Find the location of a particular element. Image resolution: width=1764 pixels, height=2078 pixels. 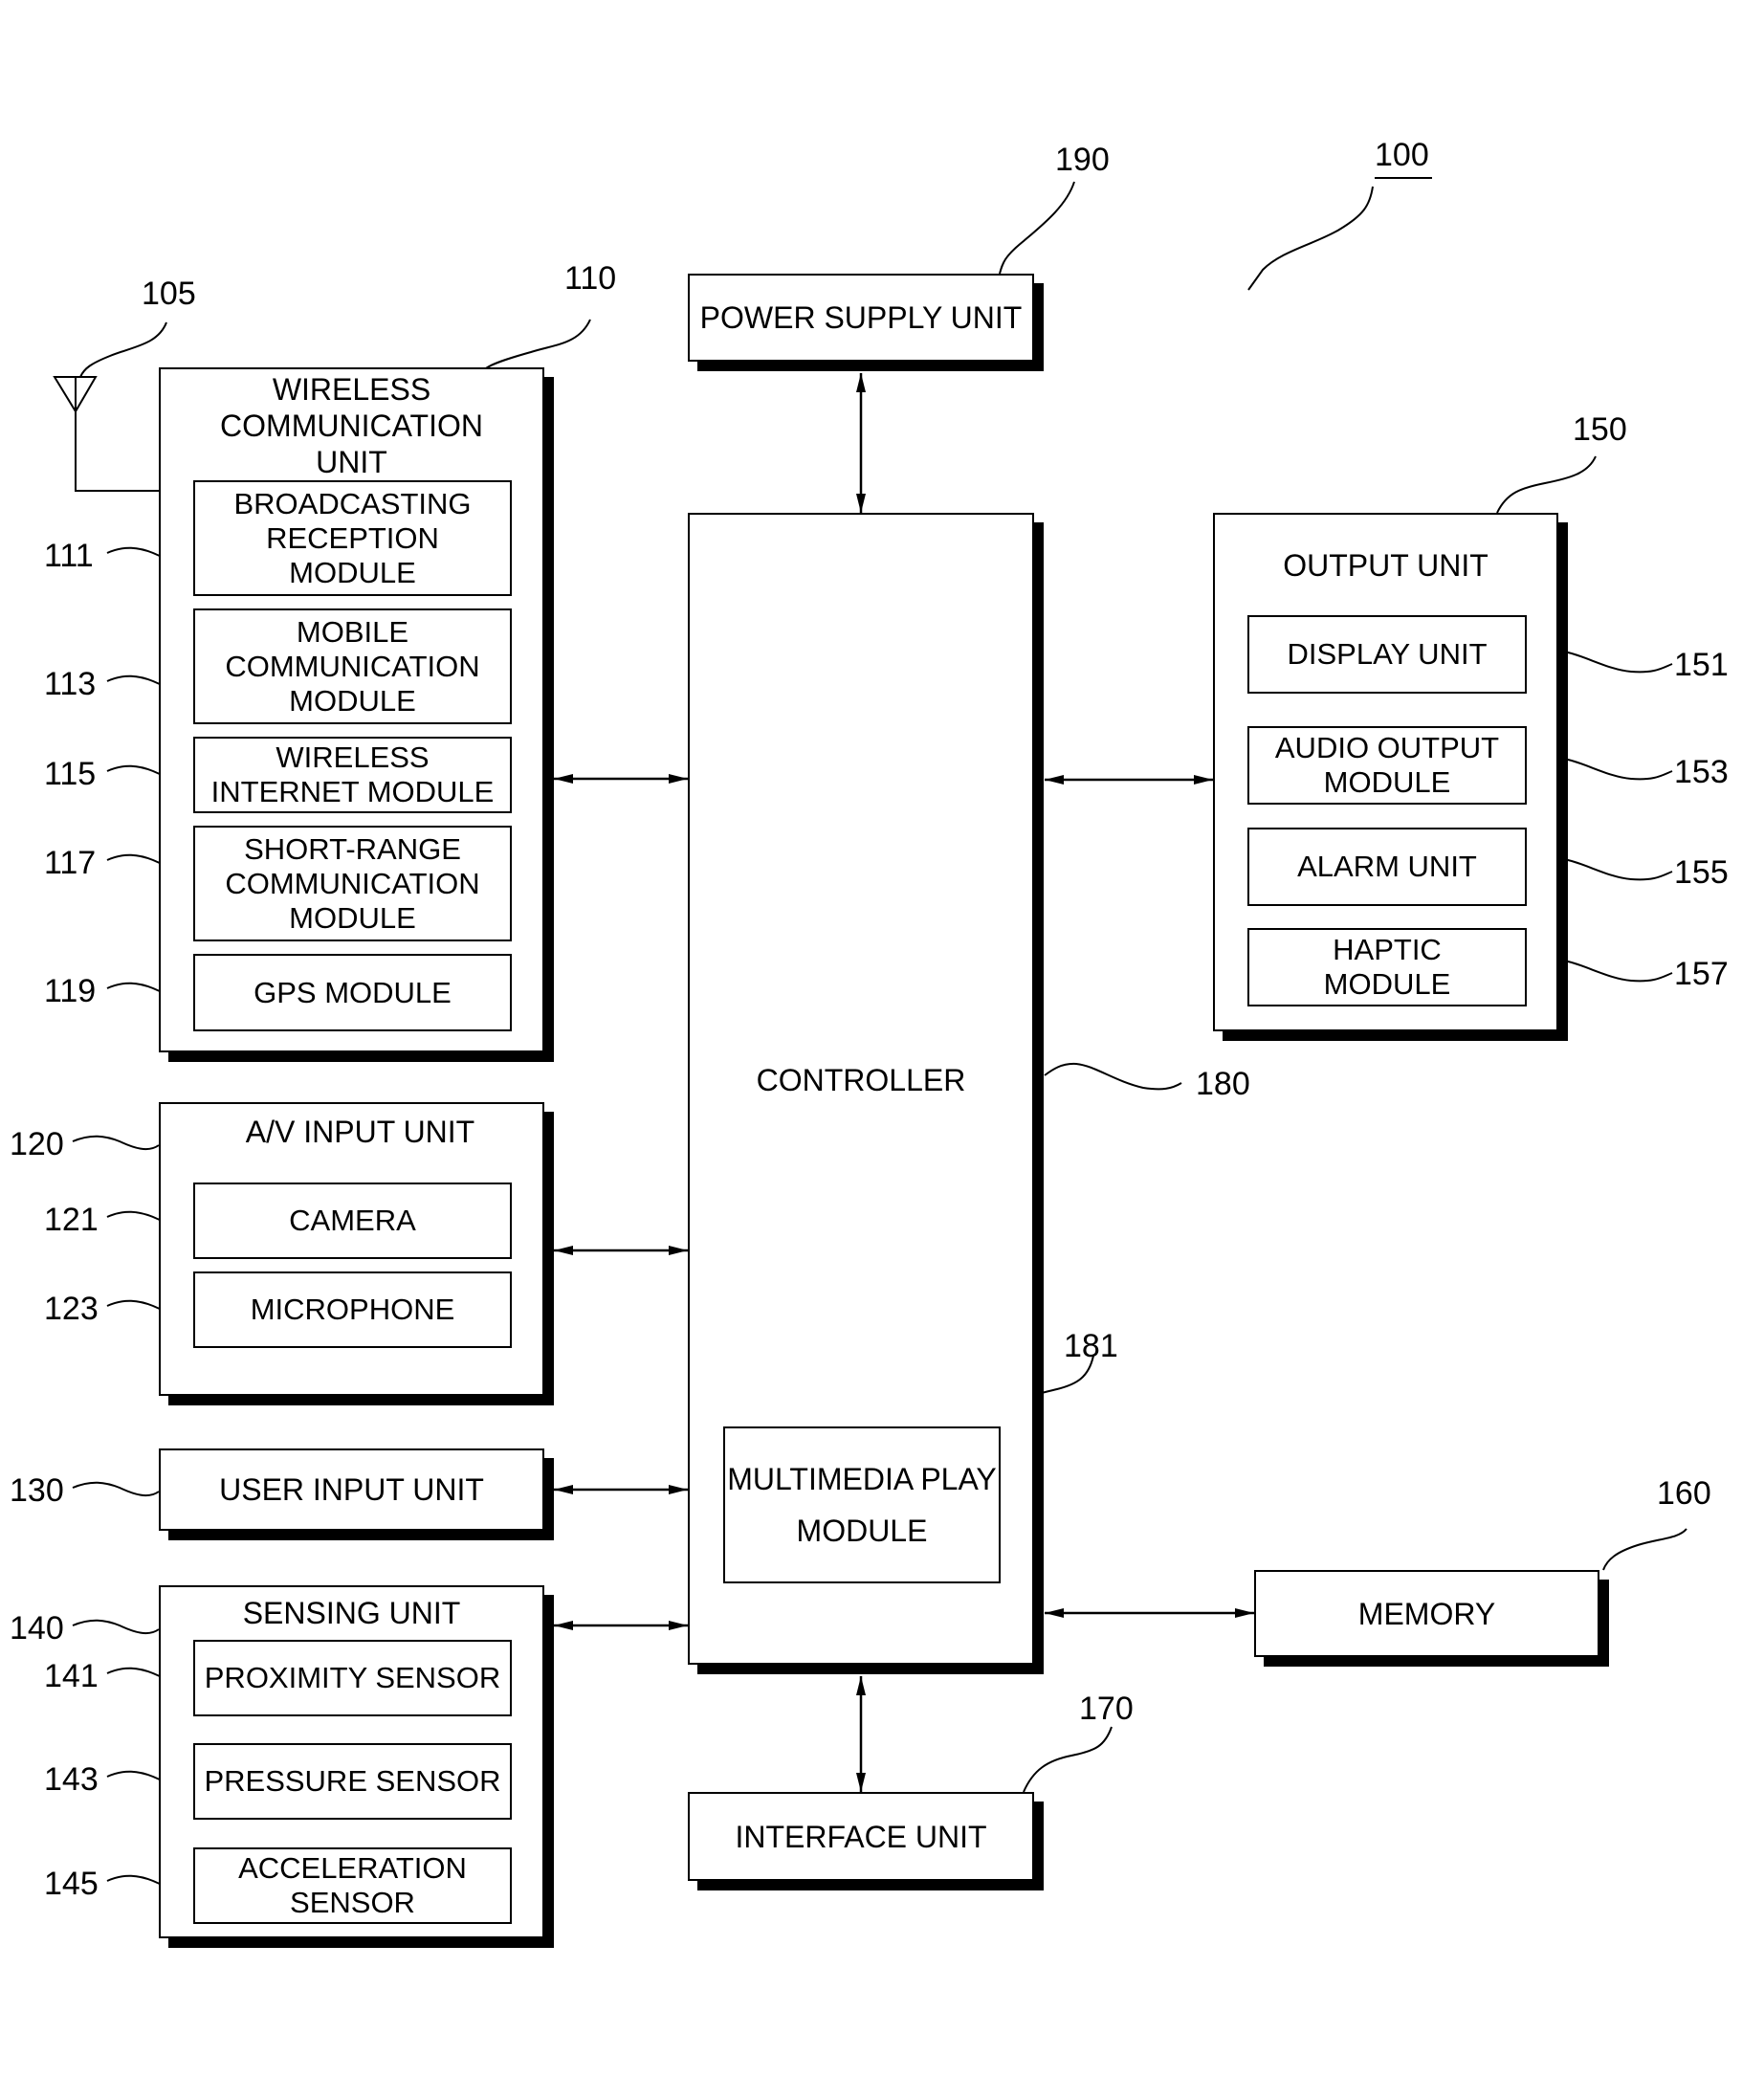

proximity-label: PROXIMITY SENSOR is located at coordinates (352, 1677).